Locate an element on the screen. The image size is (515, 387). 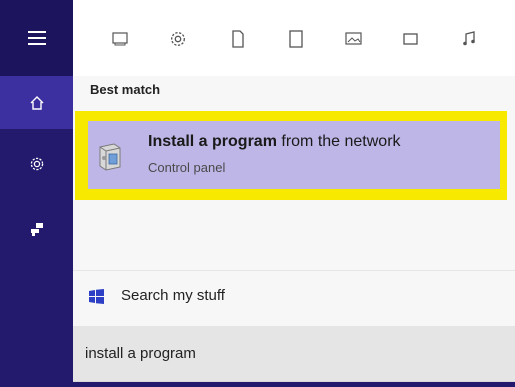
music-filter-icon is located at coordinates (470, 39).